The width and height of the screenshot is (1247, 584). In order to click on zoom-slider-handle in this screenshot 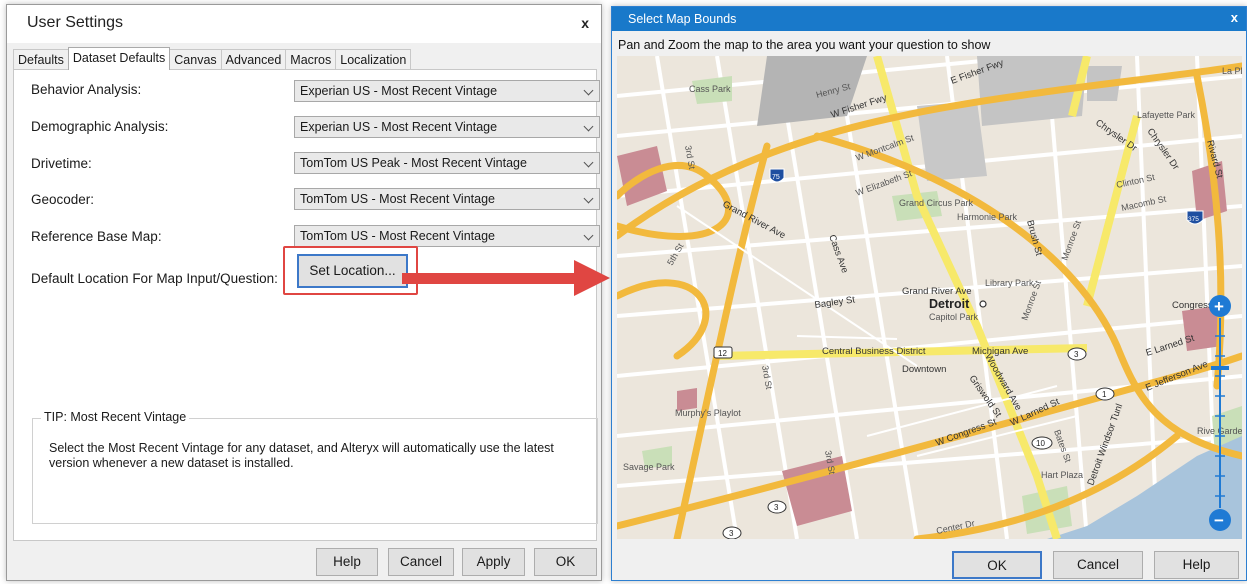, I will do `click(1220, 368)`.